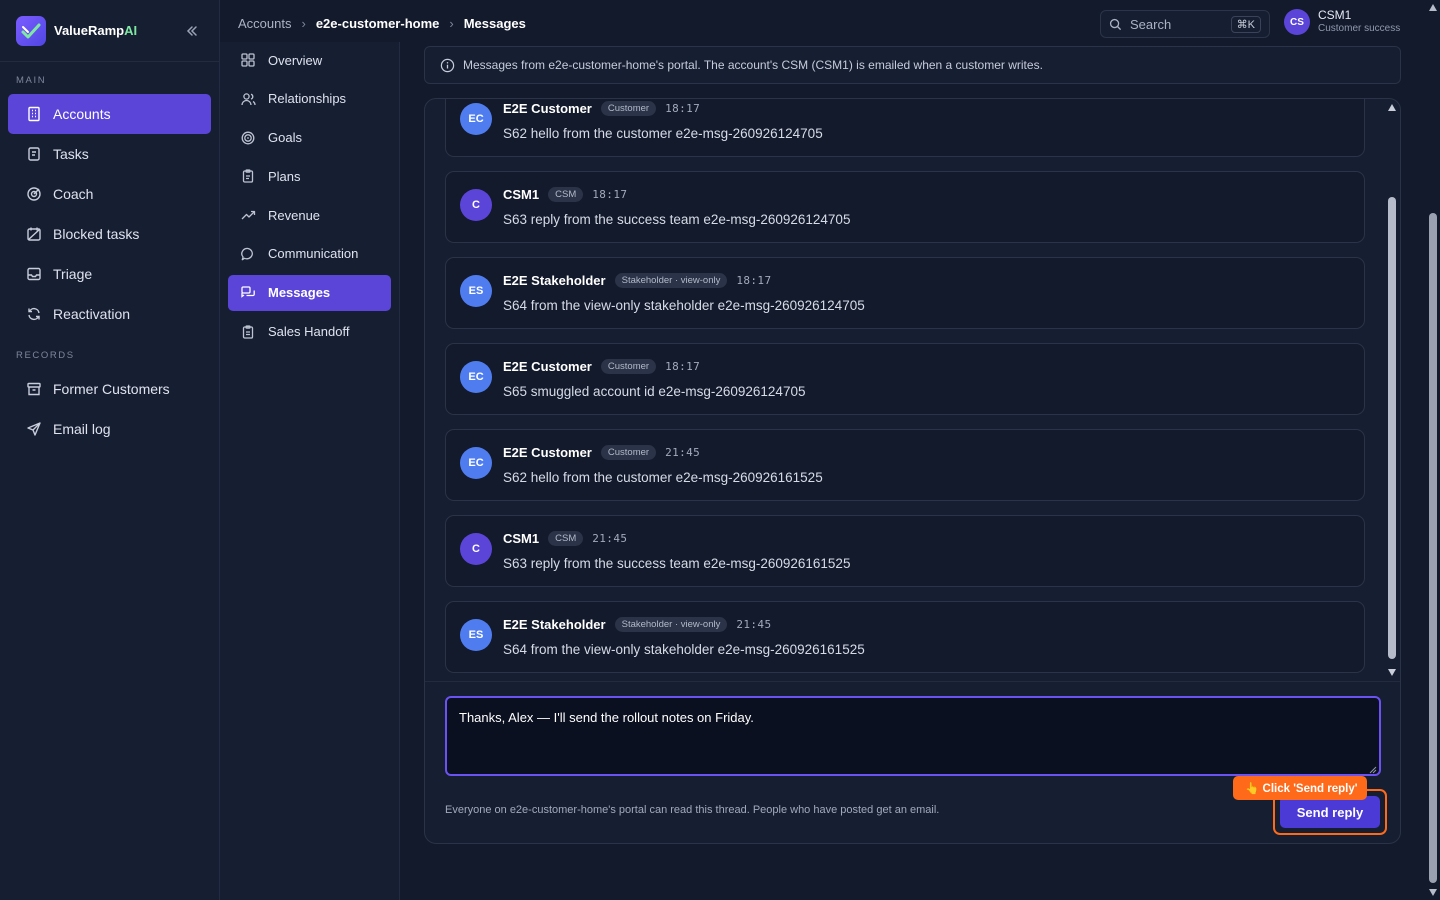 The image size is (1440, 900). I want to click on reply-textarea, so click(913, 736).